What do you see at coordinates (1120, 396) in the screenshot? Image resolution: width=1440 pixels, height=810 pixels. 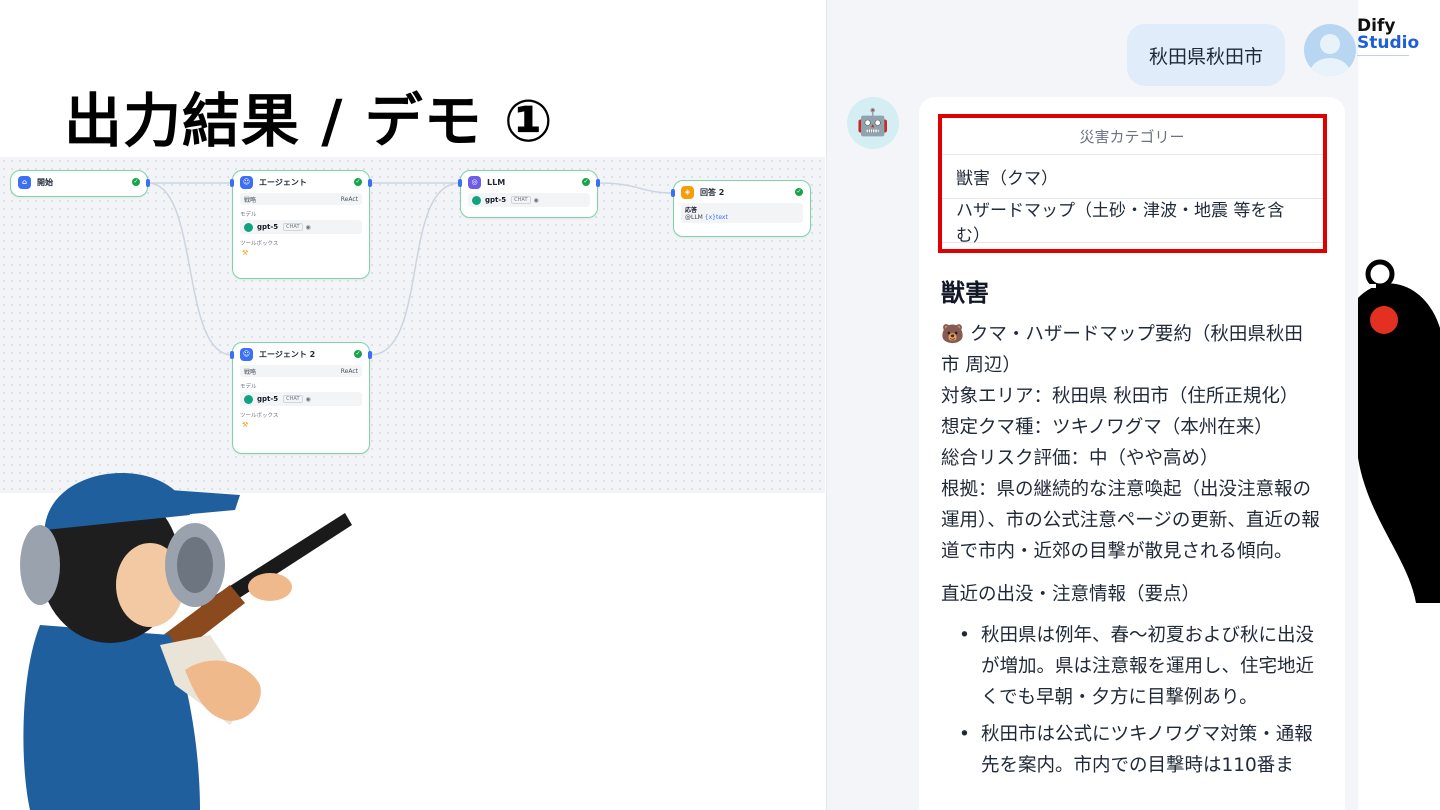 I see `body-line: 対象エリア：秋田県 秋田市（住所正規化）` at bounding box center [1120, 396].